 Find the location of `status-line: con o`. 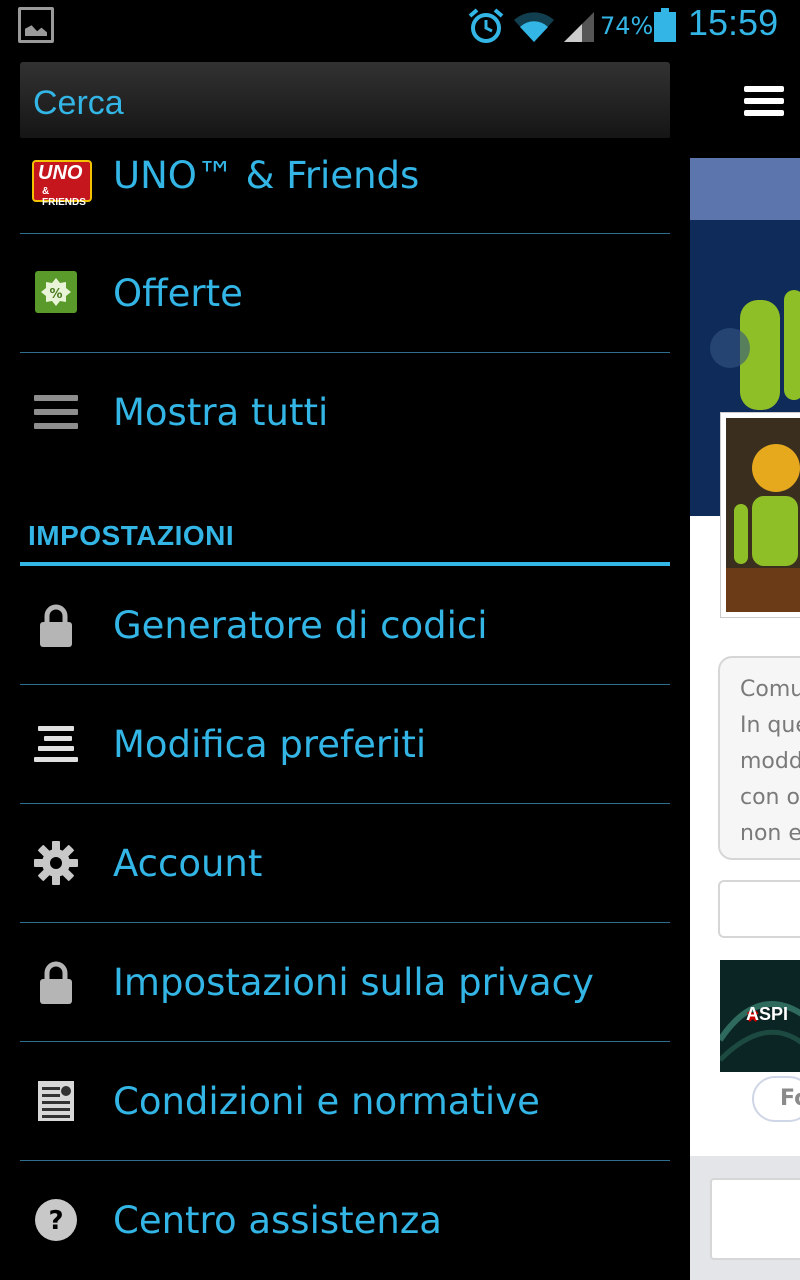

status-line: con o is located at coordinates (770, 797).